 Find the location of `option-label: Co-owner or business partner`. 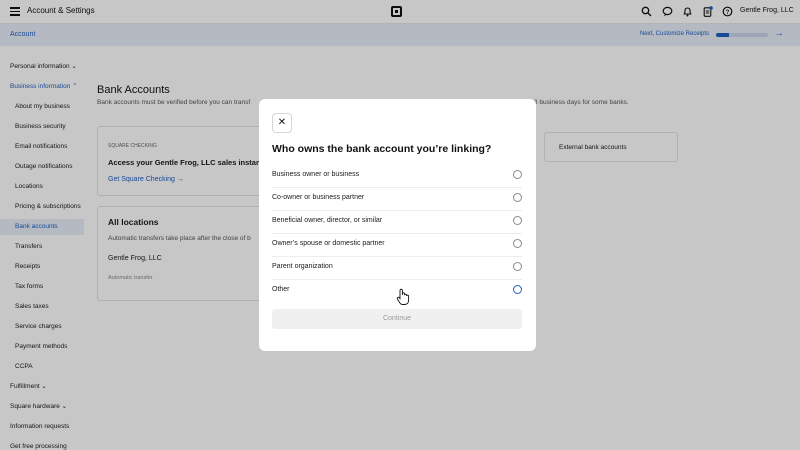

option-label: Co-owner or business partner is located at coordinates (318, 197).